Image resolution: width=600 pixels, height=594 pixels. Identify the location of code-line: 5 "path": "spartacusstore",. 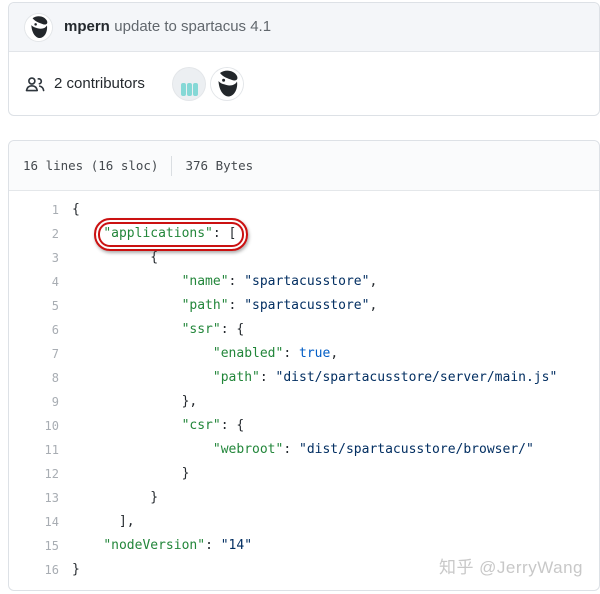
(304, 306).